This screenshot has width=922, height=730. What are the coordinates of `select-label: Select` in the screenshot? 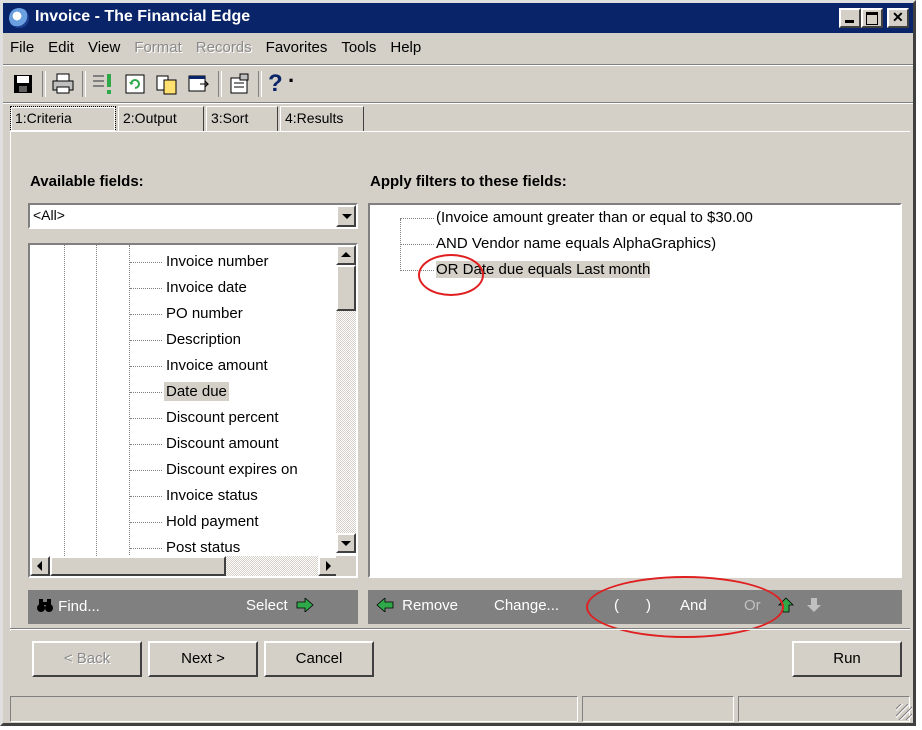 It's located at (267, 605).